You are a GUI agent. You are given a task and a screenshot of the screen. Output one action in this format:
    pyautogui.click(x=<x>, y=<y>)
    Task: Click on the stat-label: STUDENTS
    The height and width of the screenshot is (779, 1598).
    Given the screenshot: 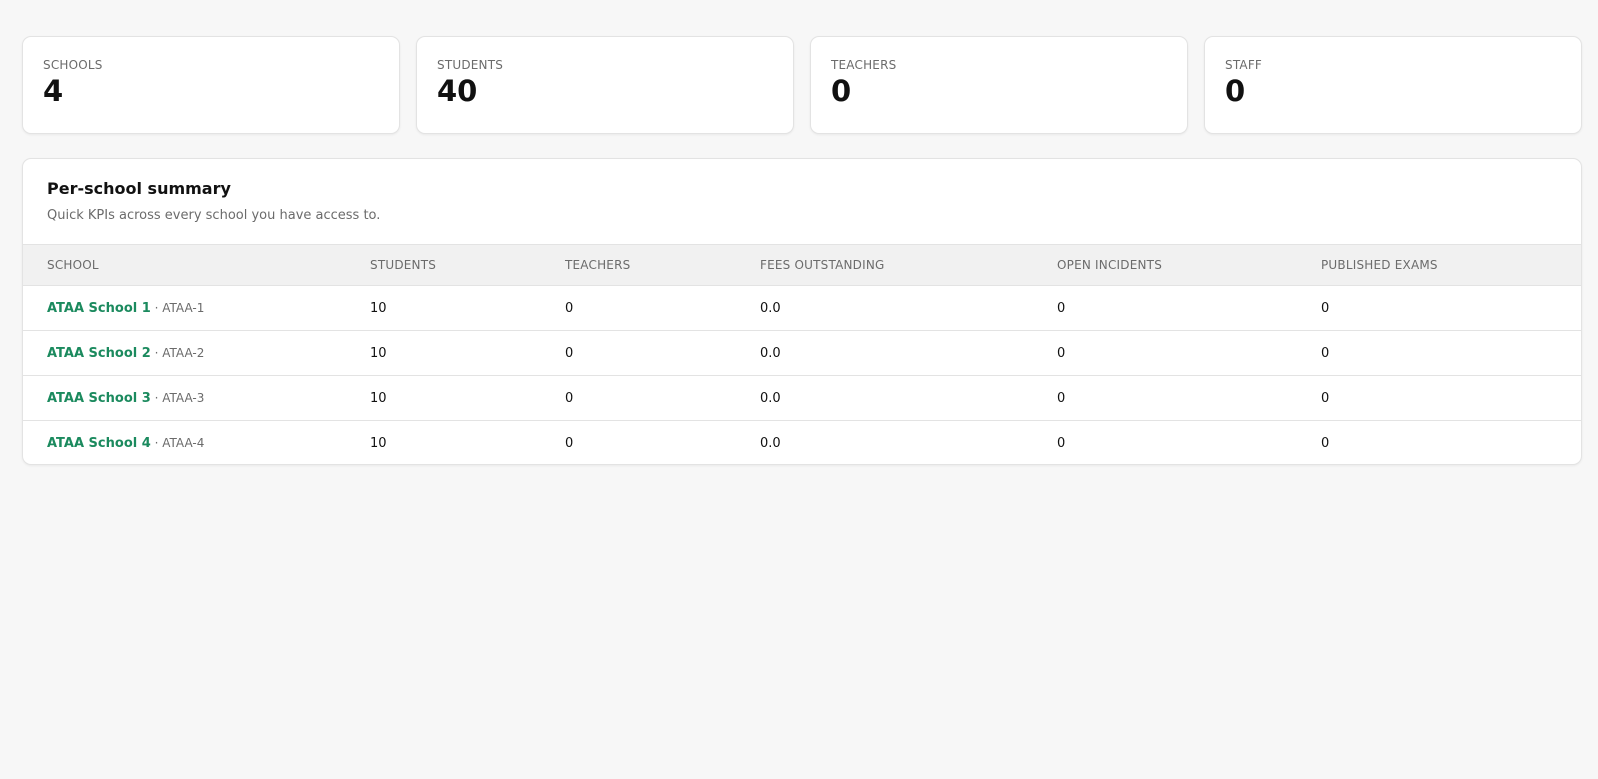 What is the action you would take?
    pyautogui.click(x=470, y=65)
    